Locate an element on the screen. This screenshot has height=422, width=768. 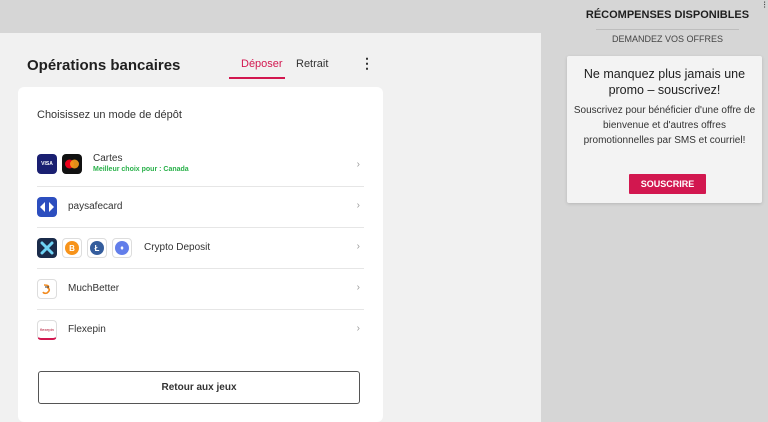
mastercard-icon is located at coordinates (72, 164).